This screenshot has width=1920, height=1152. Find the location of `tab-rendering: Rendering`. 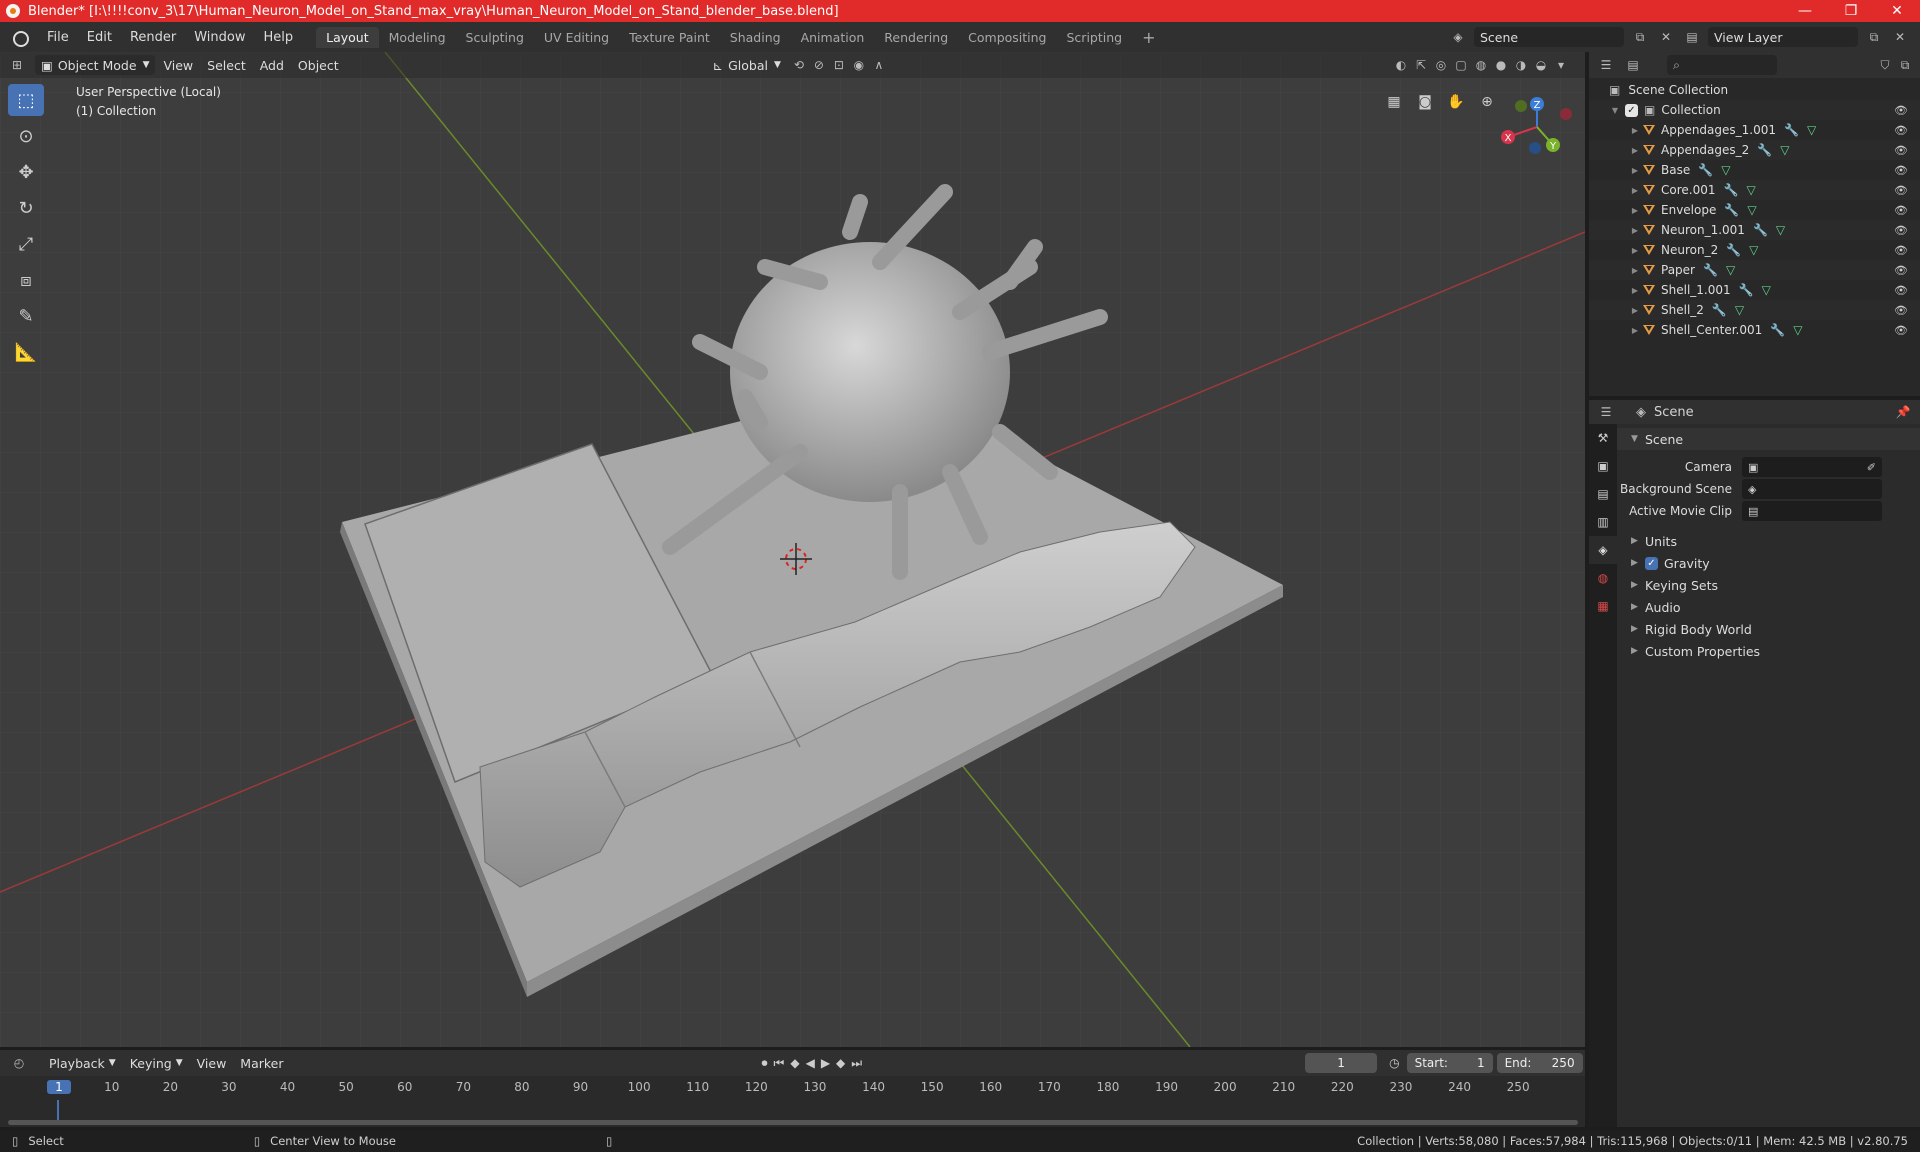

tab-rendering: Rendering is located at coordinates (916, 37).